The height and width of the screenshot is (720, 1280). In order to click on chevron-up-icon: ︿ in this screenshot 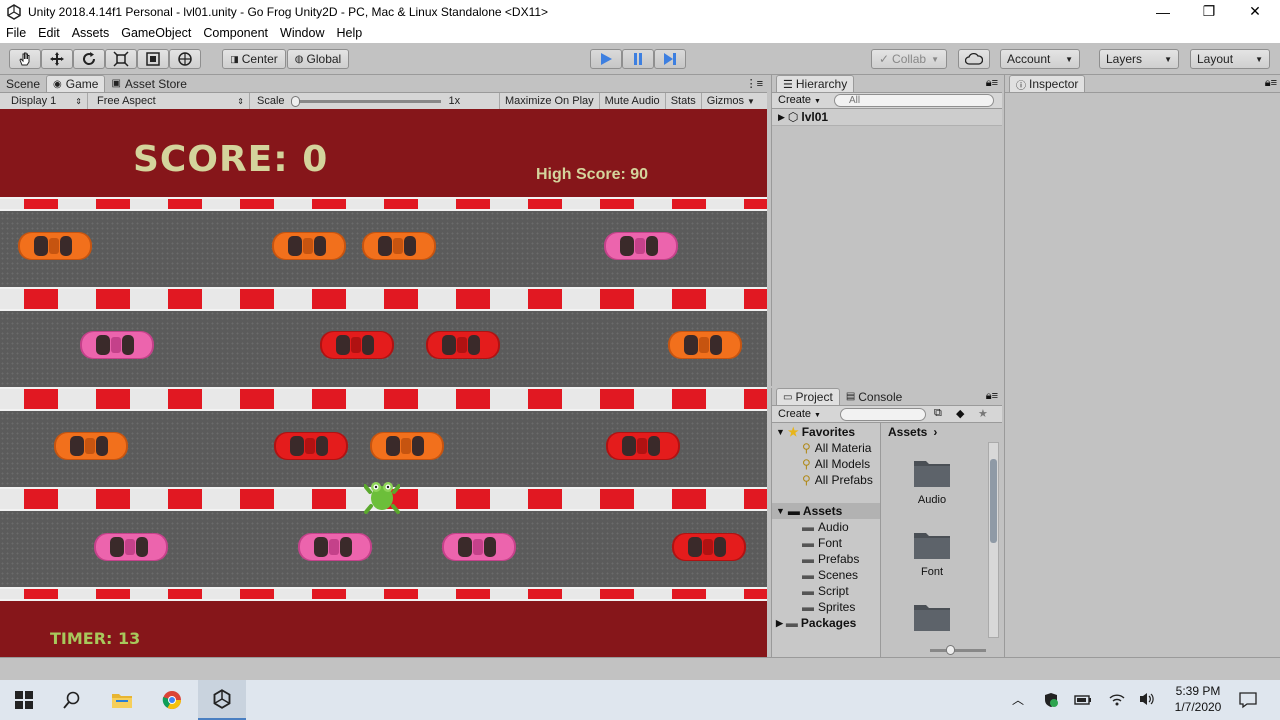, I will do `click(1018, 699)`.